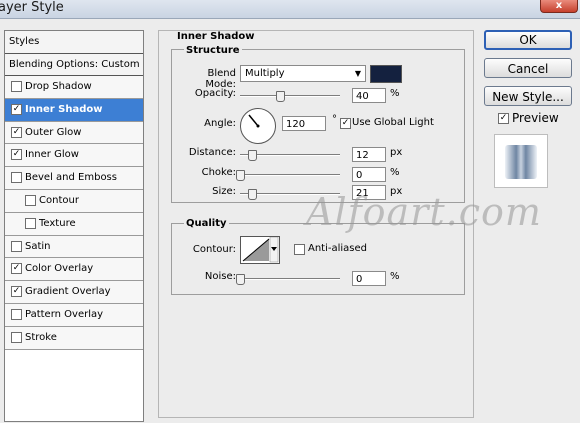  I want to click on noise-slider, so click(290, 279).